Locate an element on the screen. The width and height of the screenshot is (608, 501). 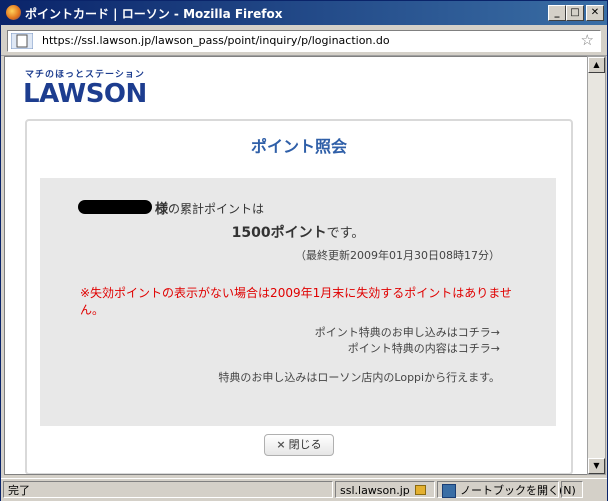
window-title: ポイントカード | ローソン - Mozilla Firefox is located at coordinates (154, 14).